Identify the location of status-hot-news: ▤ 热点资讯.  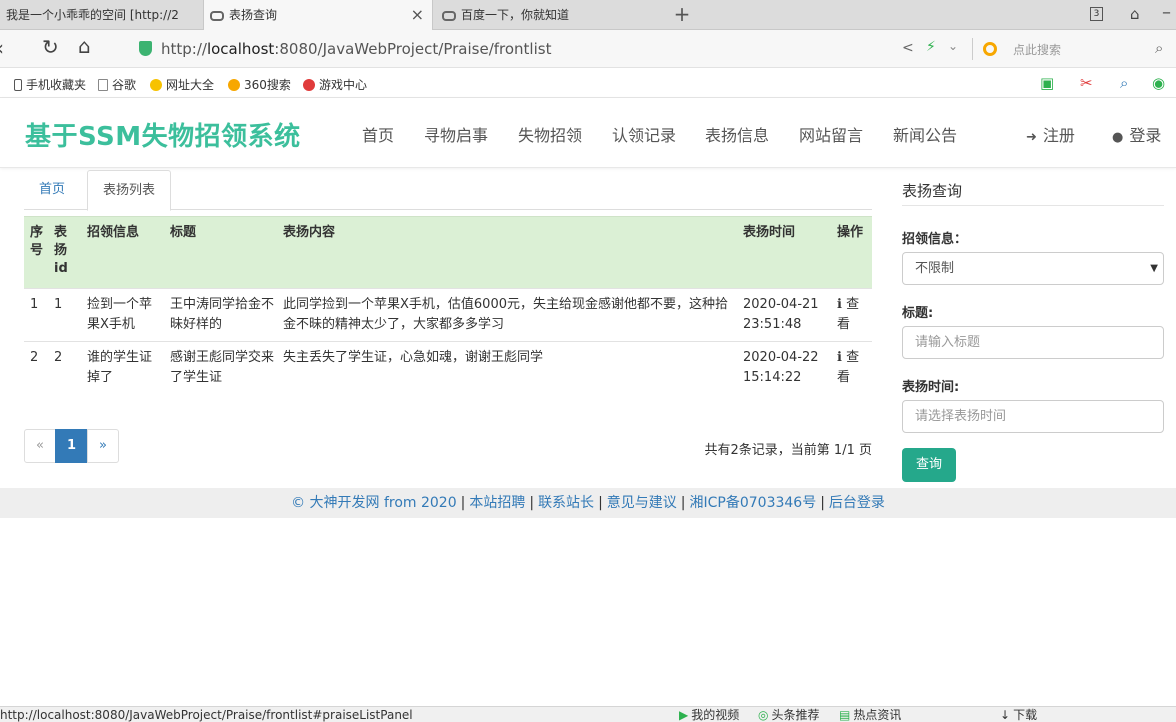
(870, 714).